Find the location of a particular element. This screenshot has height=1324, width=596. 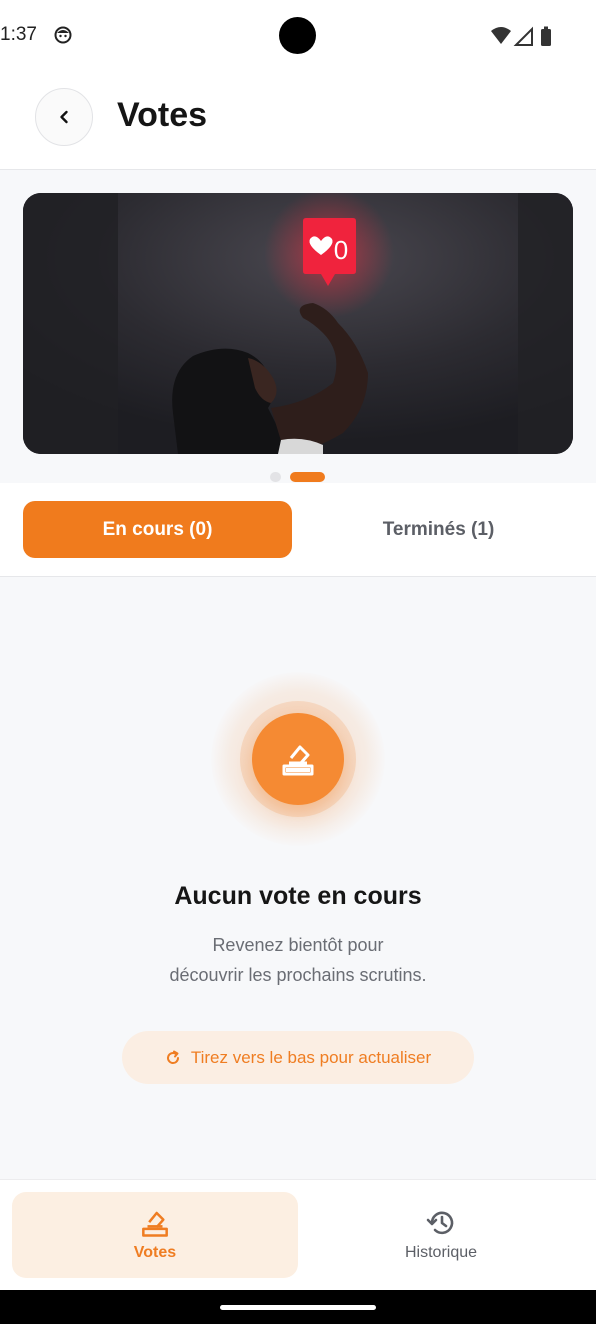

nav-item-votes: Votes is located at coordinates (155, 1235).